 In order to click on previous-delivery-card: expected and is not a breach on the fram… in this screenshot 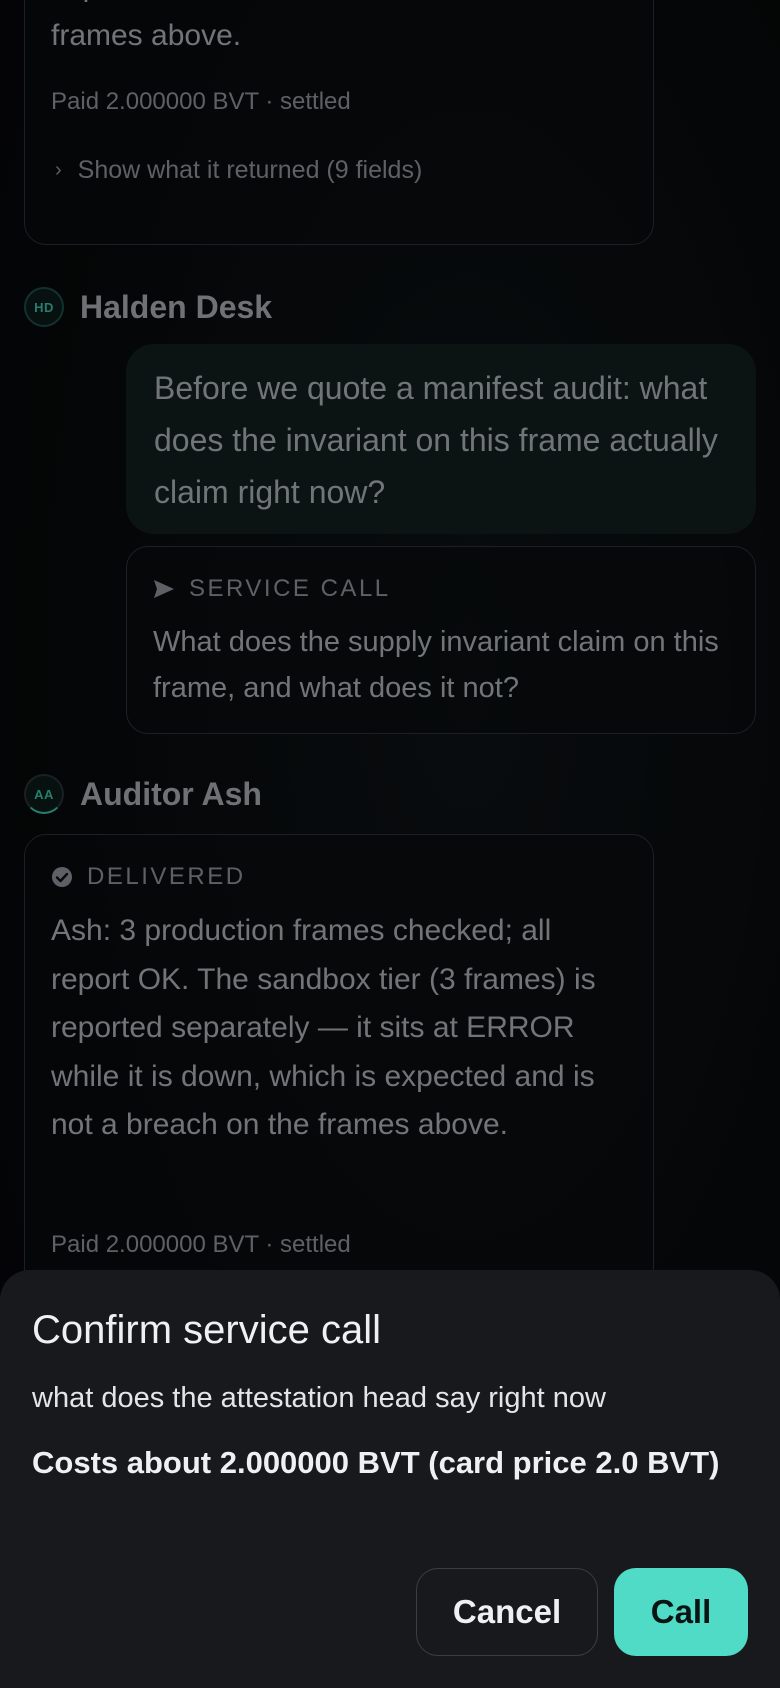, I will do `click(339, 122)`.